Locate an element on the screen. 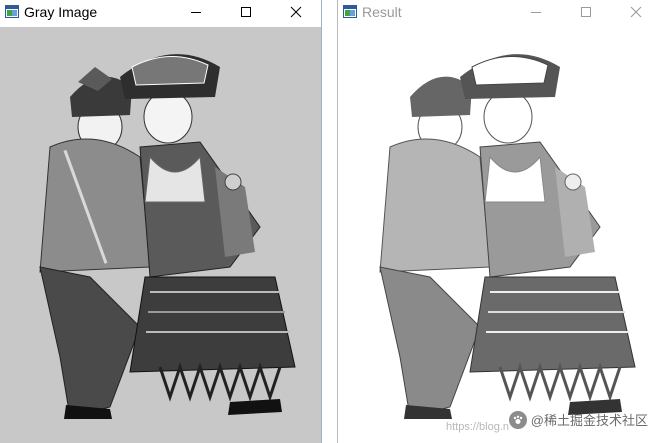 This screenshot has width=662, height=443. watermark: @稀土掘金技术社区 is located at coordinates (578, 419).